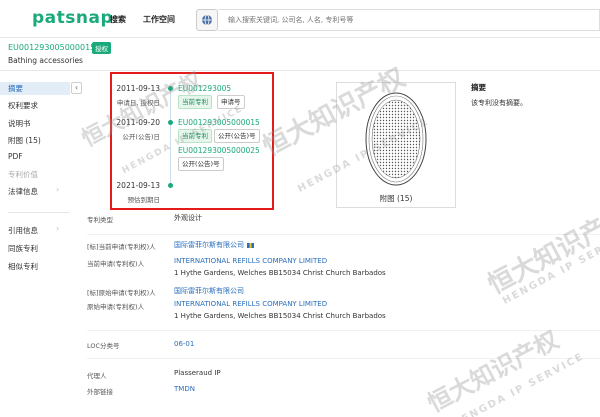 The image size is (600, 417). I want to click on bath-accessory-drawing, so click(396, 139).